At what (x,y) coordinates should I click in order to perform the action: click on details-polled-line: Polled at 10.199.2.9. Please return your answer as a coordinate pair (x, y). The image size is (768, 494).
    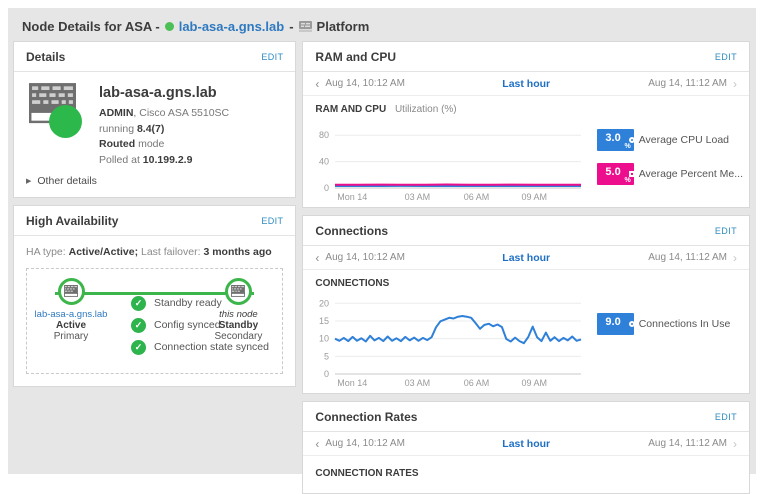
    Looking at the image, I should click on (164, 161).